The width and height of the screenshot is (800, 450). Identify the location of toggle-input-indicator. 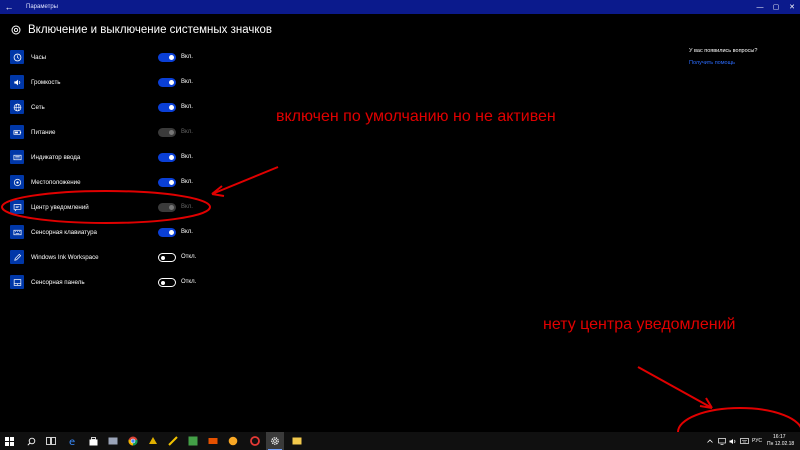
(167, 157).